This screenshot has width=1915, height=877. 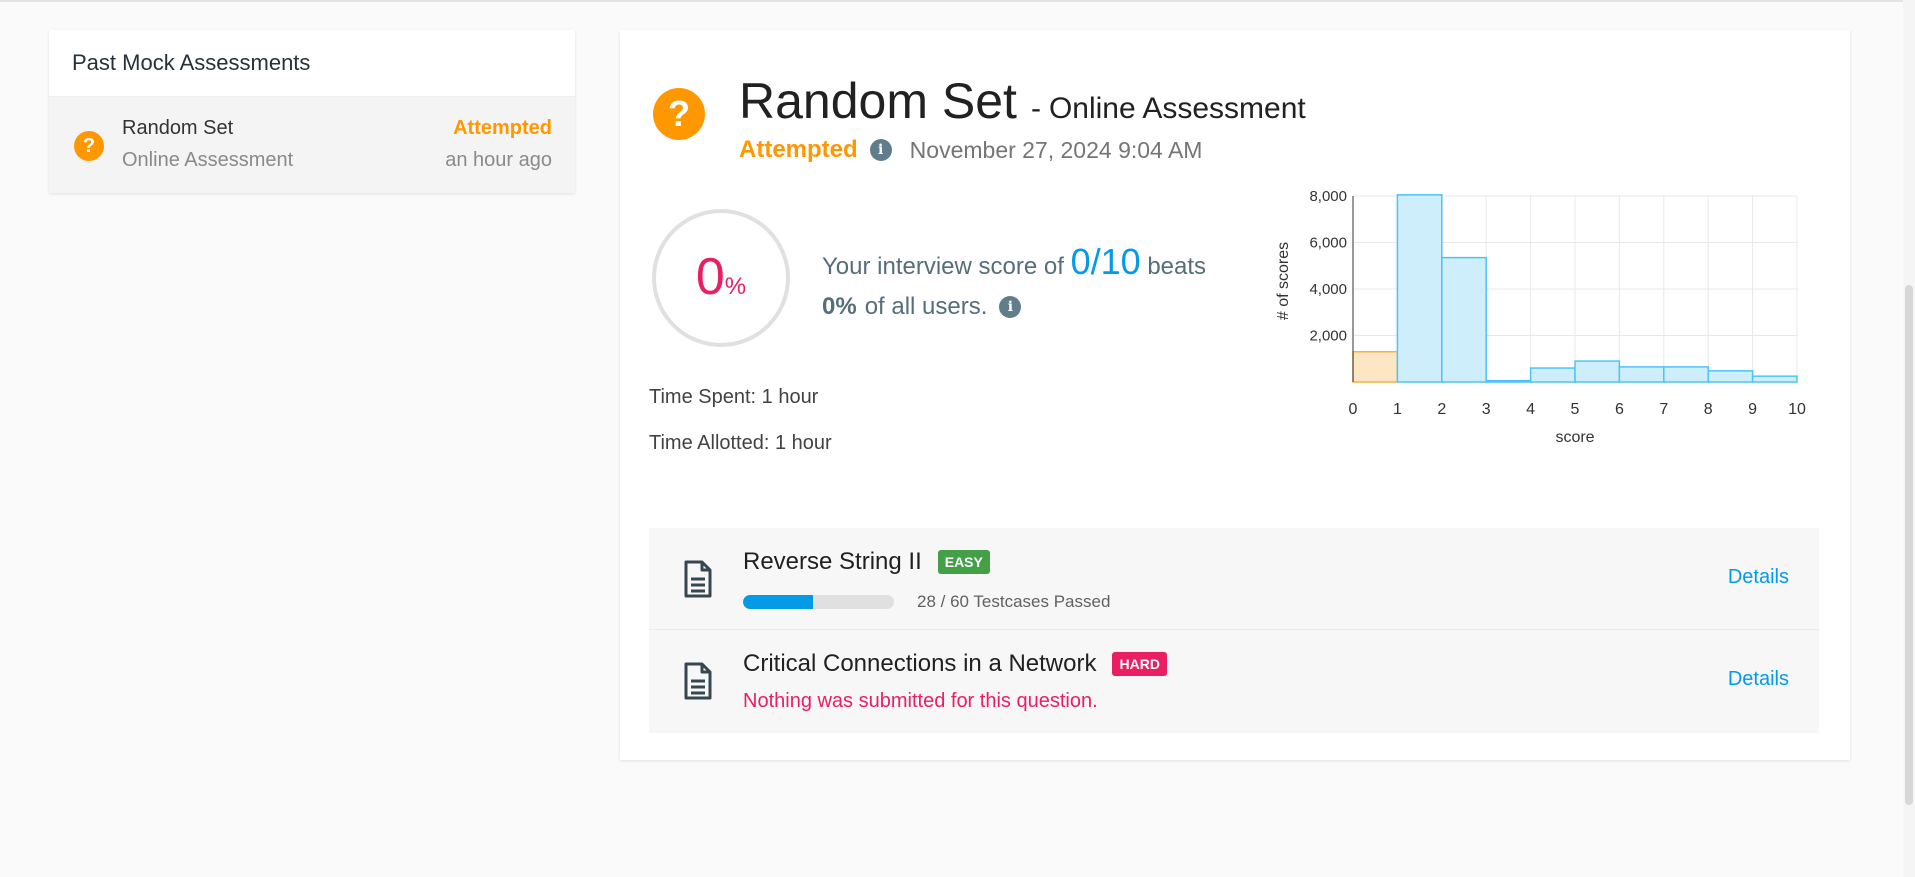 What do you see at coordinates (498, 160) in the screenshot?
I see `past-assessment-time: an hour ago` at bounding box center [498, 160].